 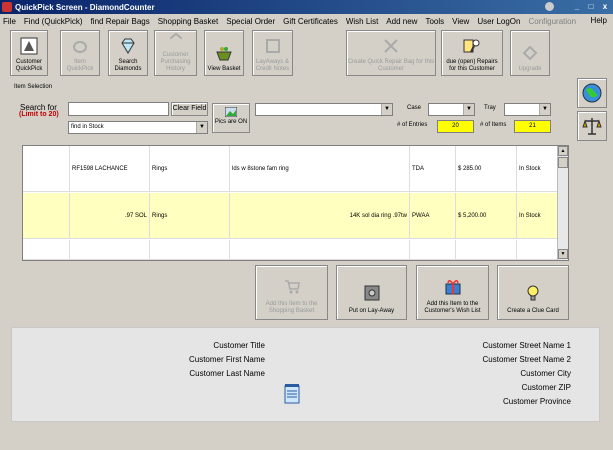 What do you see at coordinates (472, 65) in the screenshot?
I see `toolbar-label: due (open) Repairs for this Customer` at bounding box center [472, 65].